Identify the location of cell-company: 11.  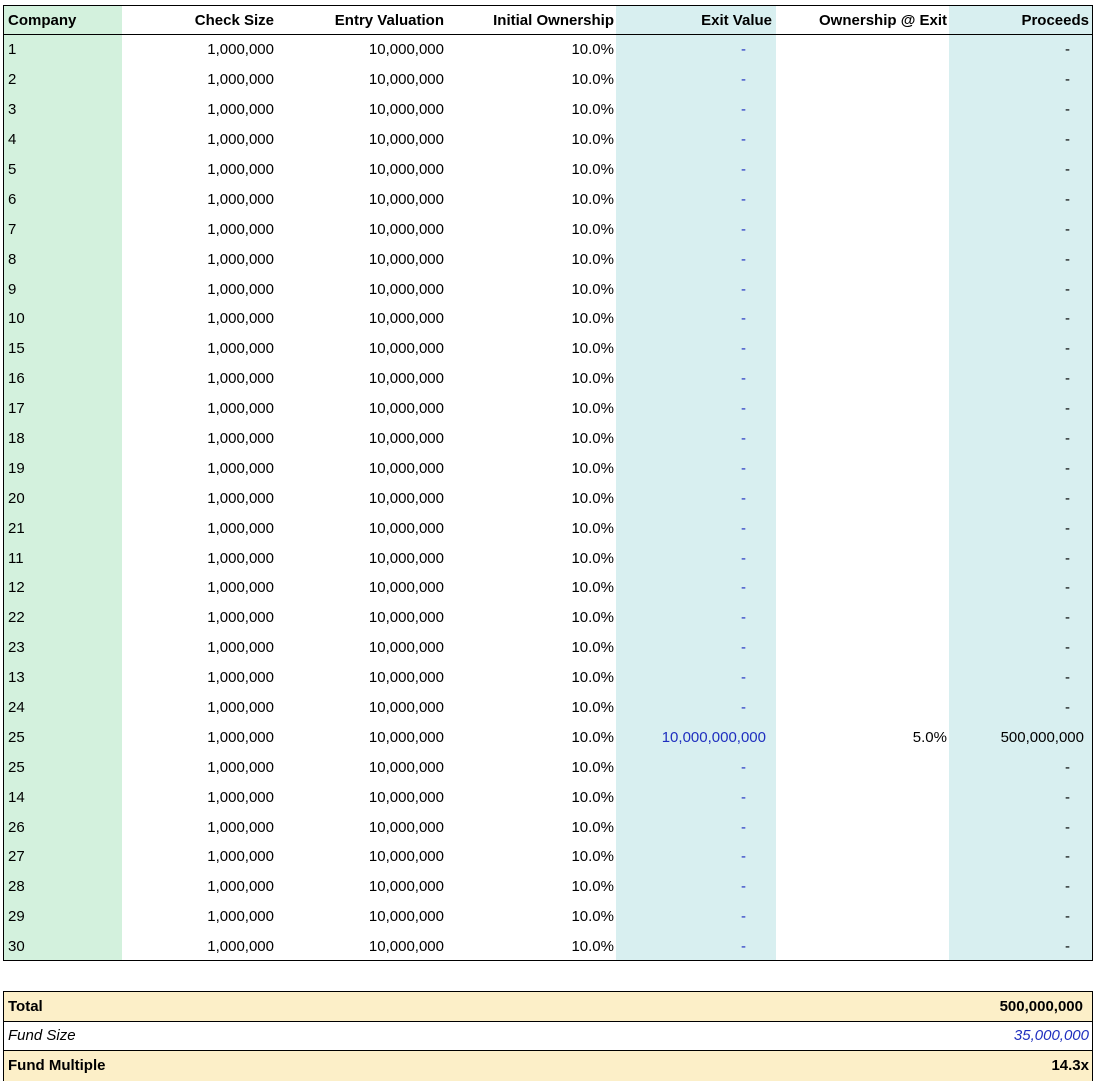
(63, 558).